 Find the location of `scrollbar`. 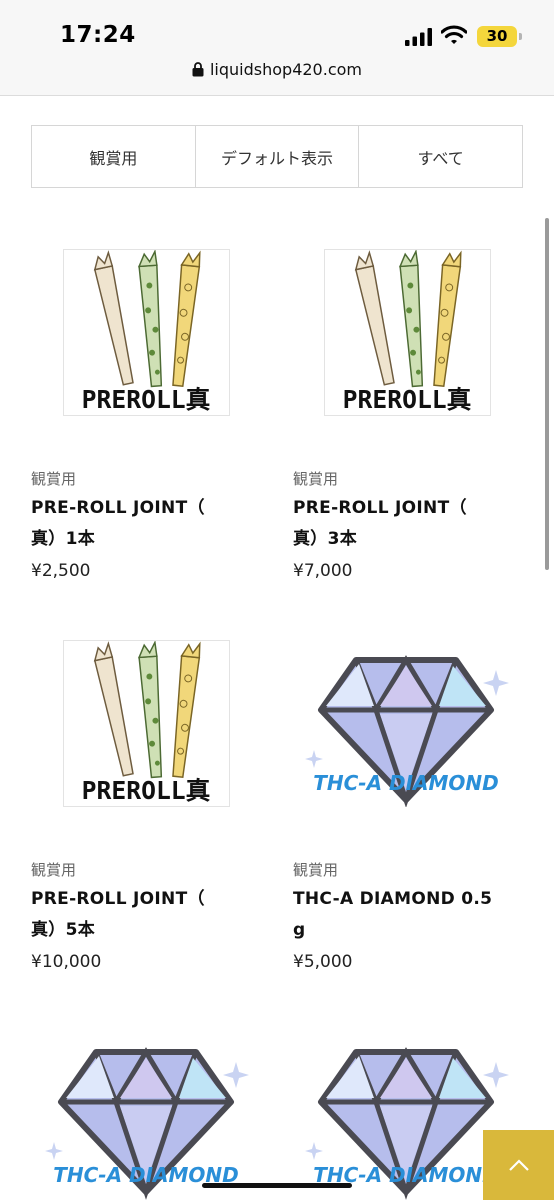

scrollbar is located at coordinates (547, 394).